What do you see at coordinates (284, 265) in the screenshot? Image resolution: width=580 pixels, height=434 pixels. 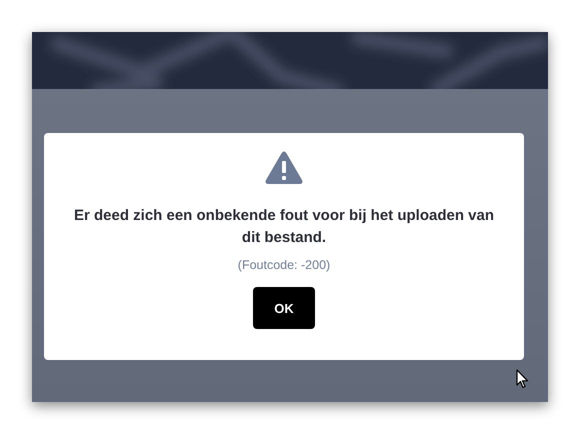 I see `error-code: (Foutcode: -200)` at bounding box center [284, 265].